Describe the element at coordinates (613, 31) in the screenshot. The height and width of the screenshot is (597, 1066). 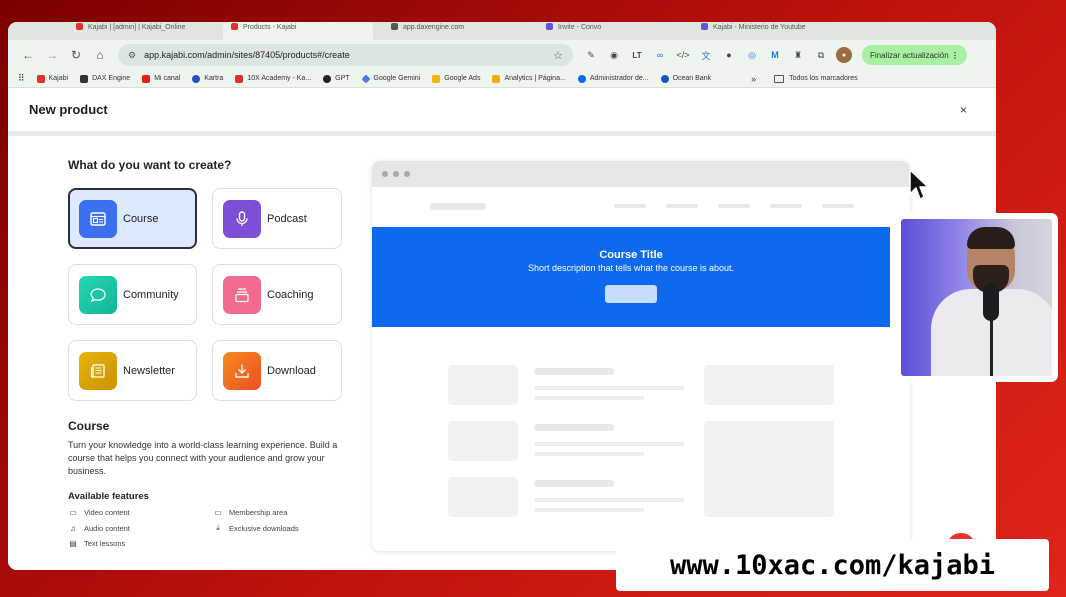
I see `browser-tab: Invite - Convo` at that location.